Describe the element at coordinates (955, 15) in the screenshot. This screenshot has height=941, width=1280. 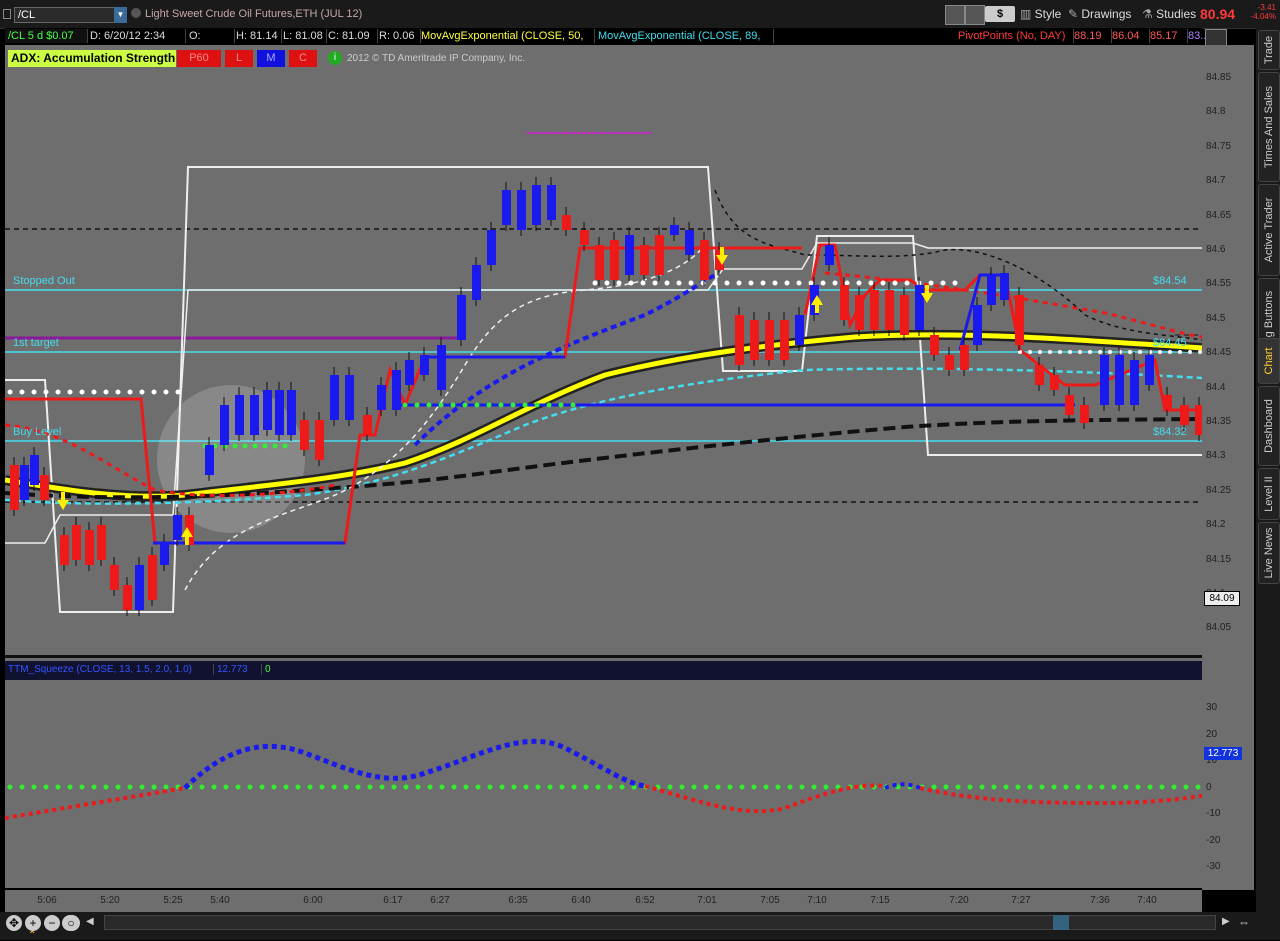
I see `grid-icon` at that location.